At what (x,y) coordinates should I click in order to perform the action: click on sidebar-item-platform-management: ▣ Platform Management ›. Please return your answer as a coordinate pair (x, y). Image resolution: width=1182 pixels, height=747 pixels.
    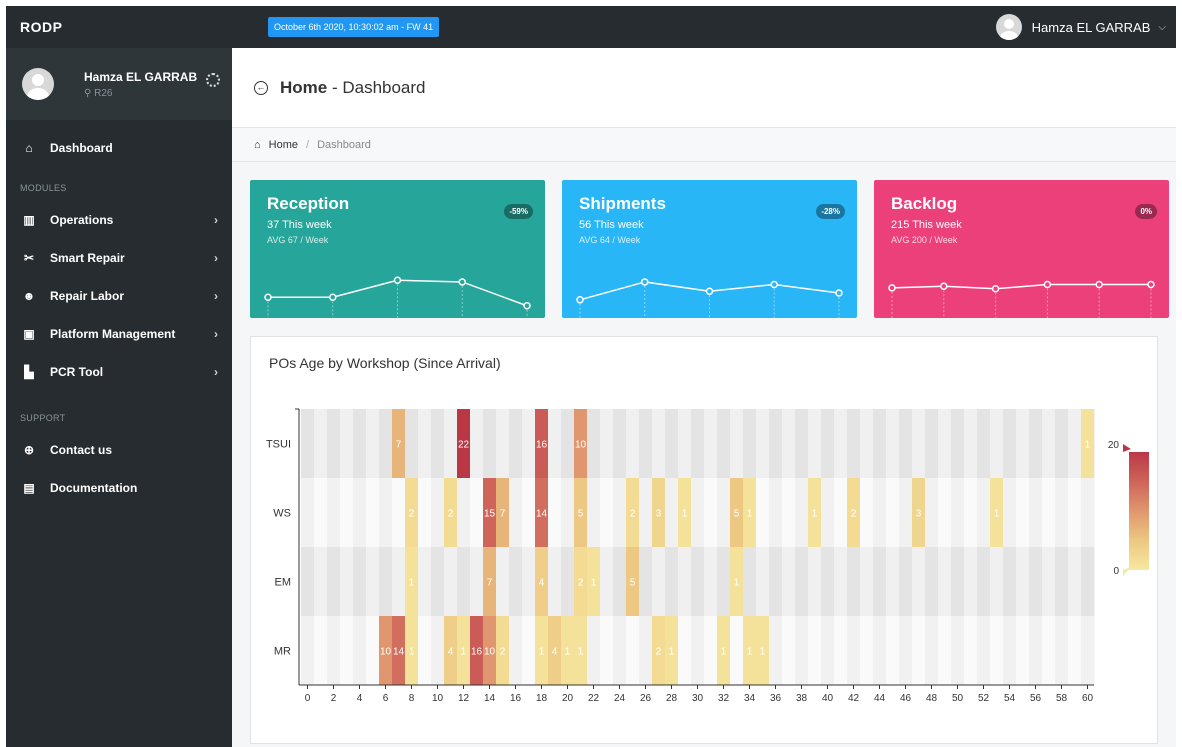
    Looking at the image, I should click on (119, 334).